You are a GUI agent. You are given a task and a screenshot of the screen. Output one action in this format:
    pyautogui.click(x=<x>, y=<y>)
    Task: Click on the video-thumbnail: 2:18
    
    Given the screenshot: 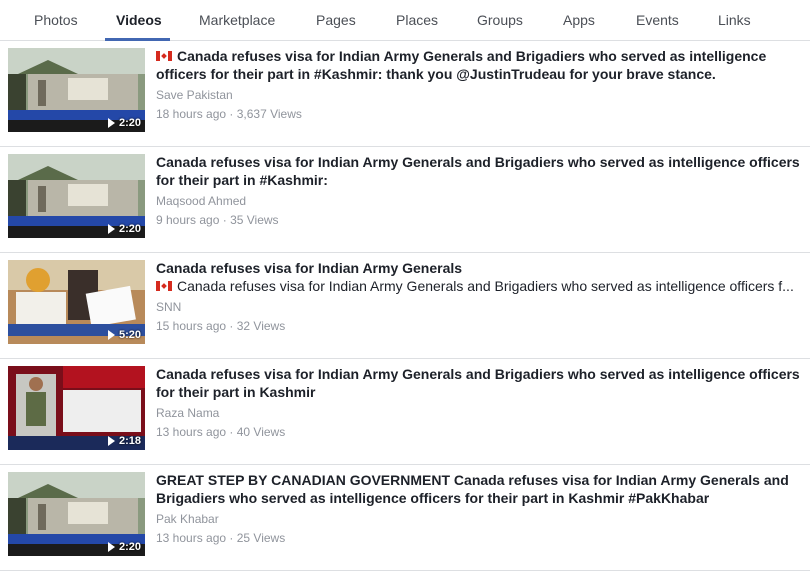 What is the action you would take?
    pyautogui.click(x=76, y=408)
    